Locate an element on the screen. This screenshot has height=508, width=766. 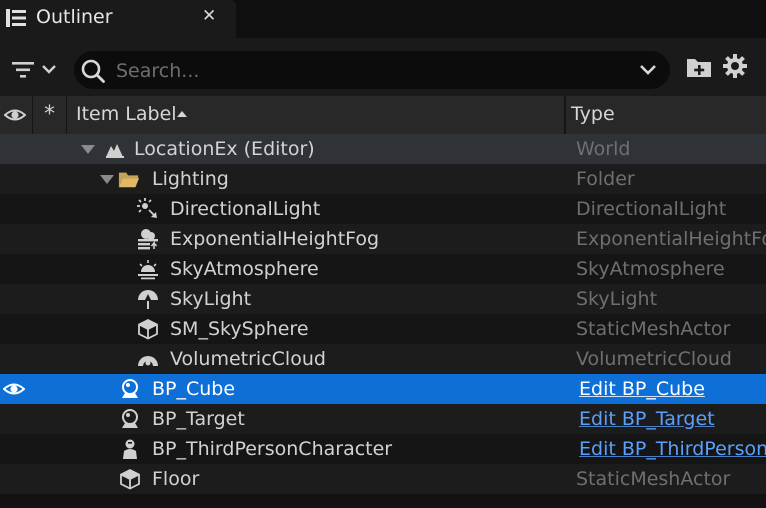
tab-outliner: Outliner ✕ is located at coordinates (118, 19).